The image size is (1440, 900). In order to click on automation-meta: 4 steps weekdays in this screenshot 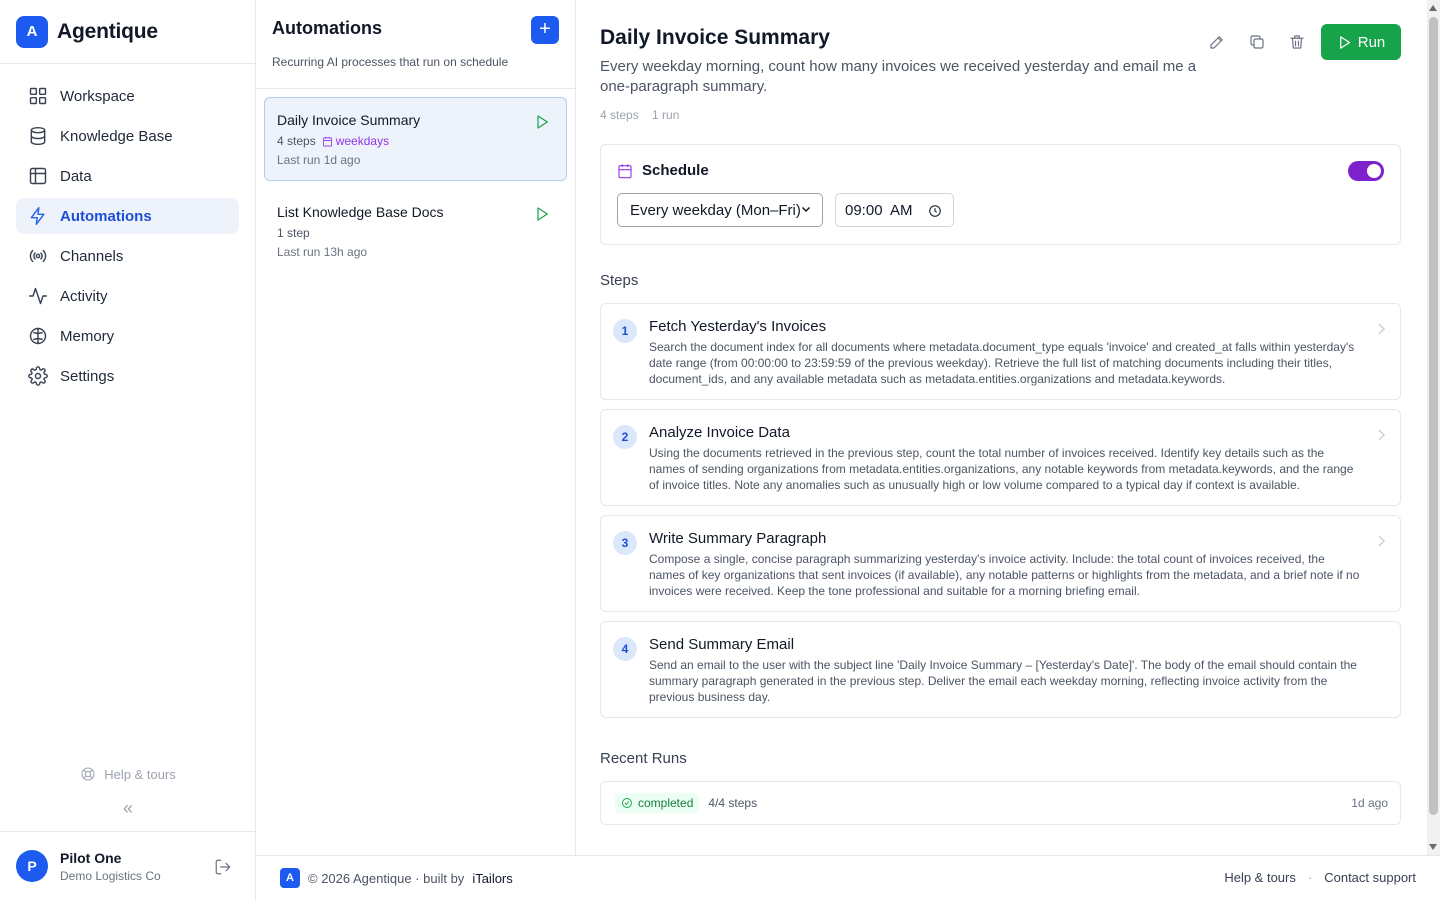, I will do `click(415, 141)`.